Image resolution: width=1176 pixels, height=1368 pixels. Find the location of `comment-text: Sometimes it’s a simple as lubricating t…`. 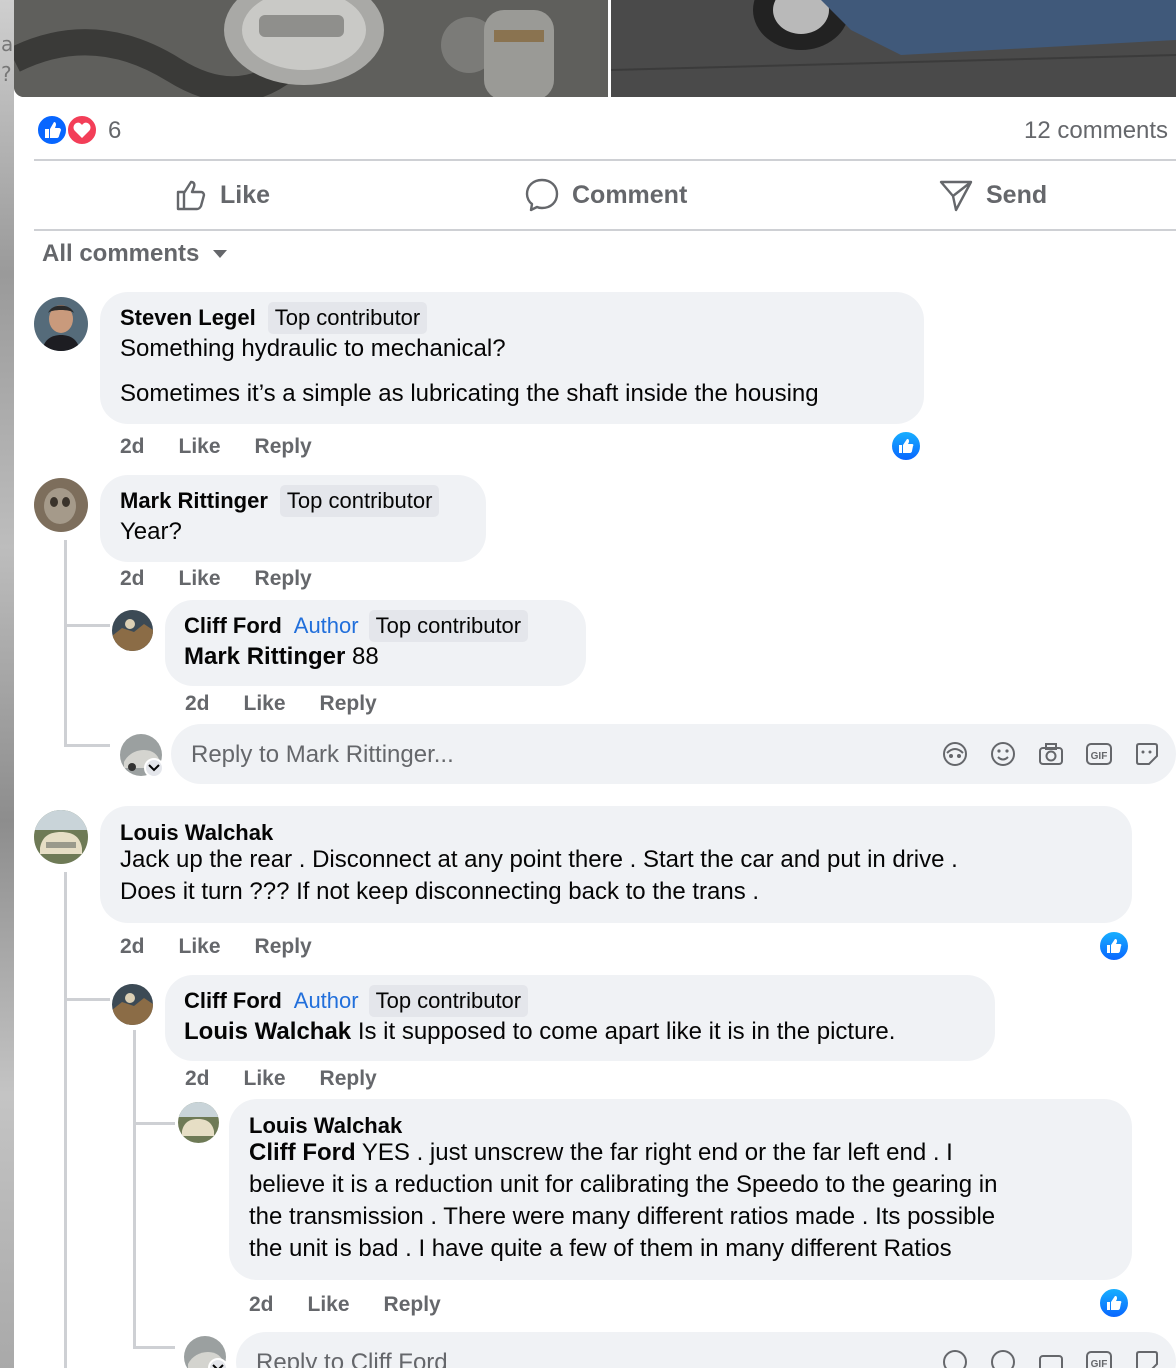

comment-text: Sometimes it’s a simple as lubricating t… is located at coordinates (469, 393).